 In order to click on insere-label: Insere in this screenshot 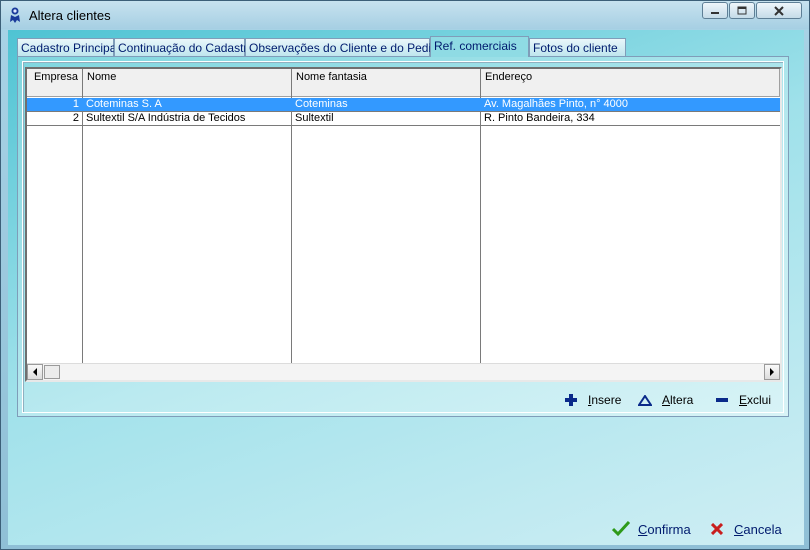, I will do `click(605, 400)`.